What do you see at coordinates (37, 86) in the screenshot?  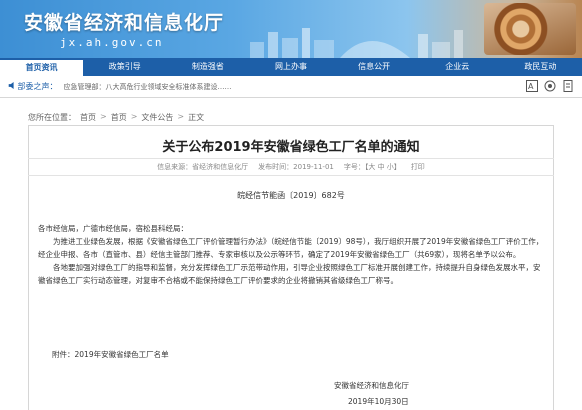 I see `ticker-label-text: 部委之声：` at bounding box center [37, 86].